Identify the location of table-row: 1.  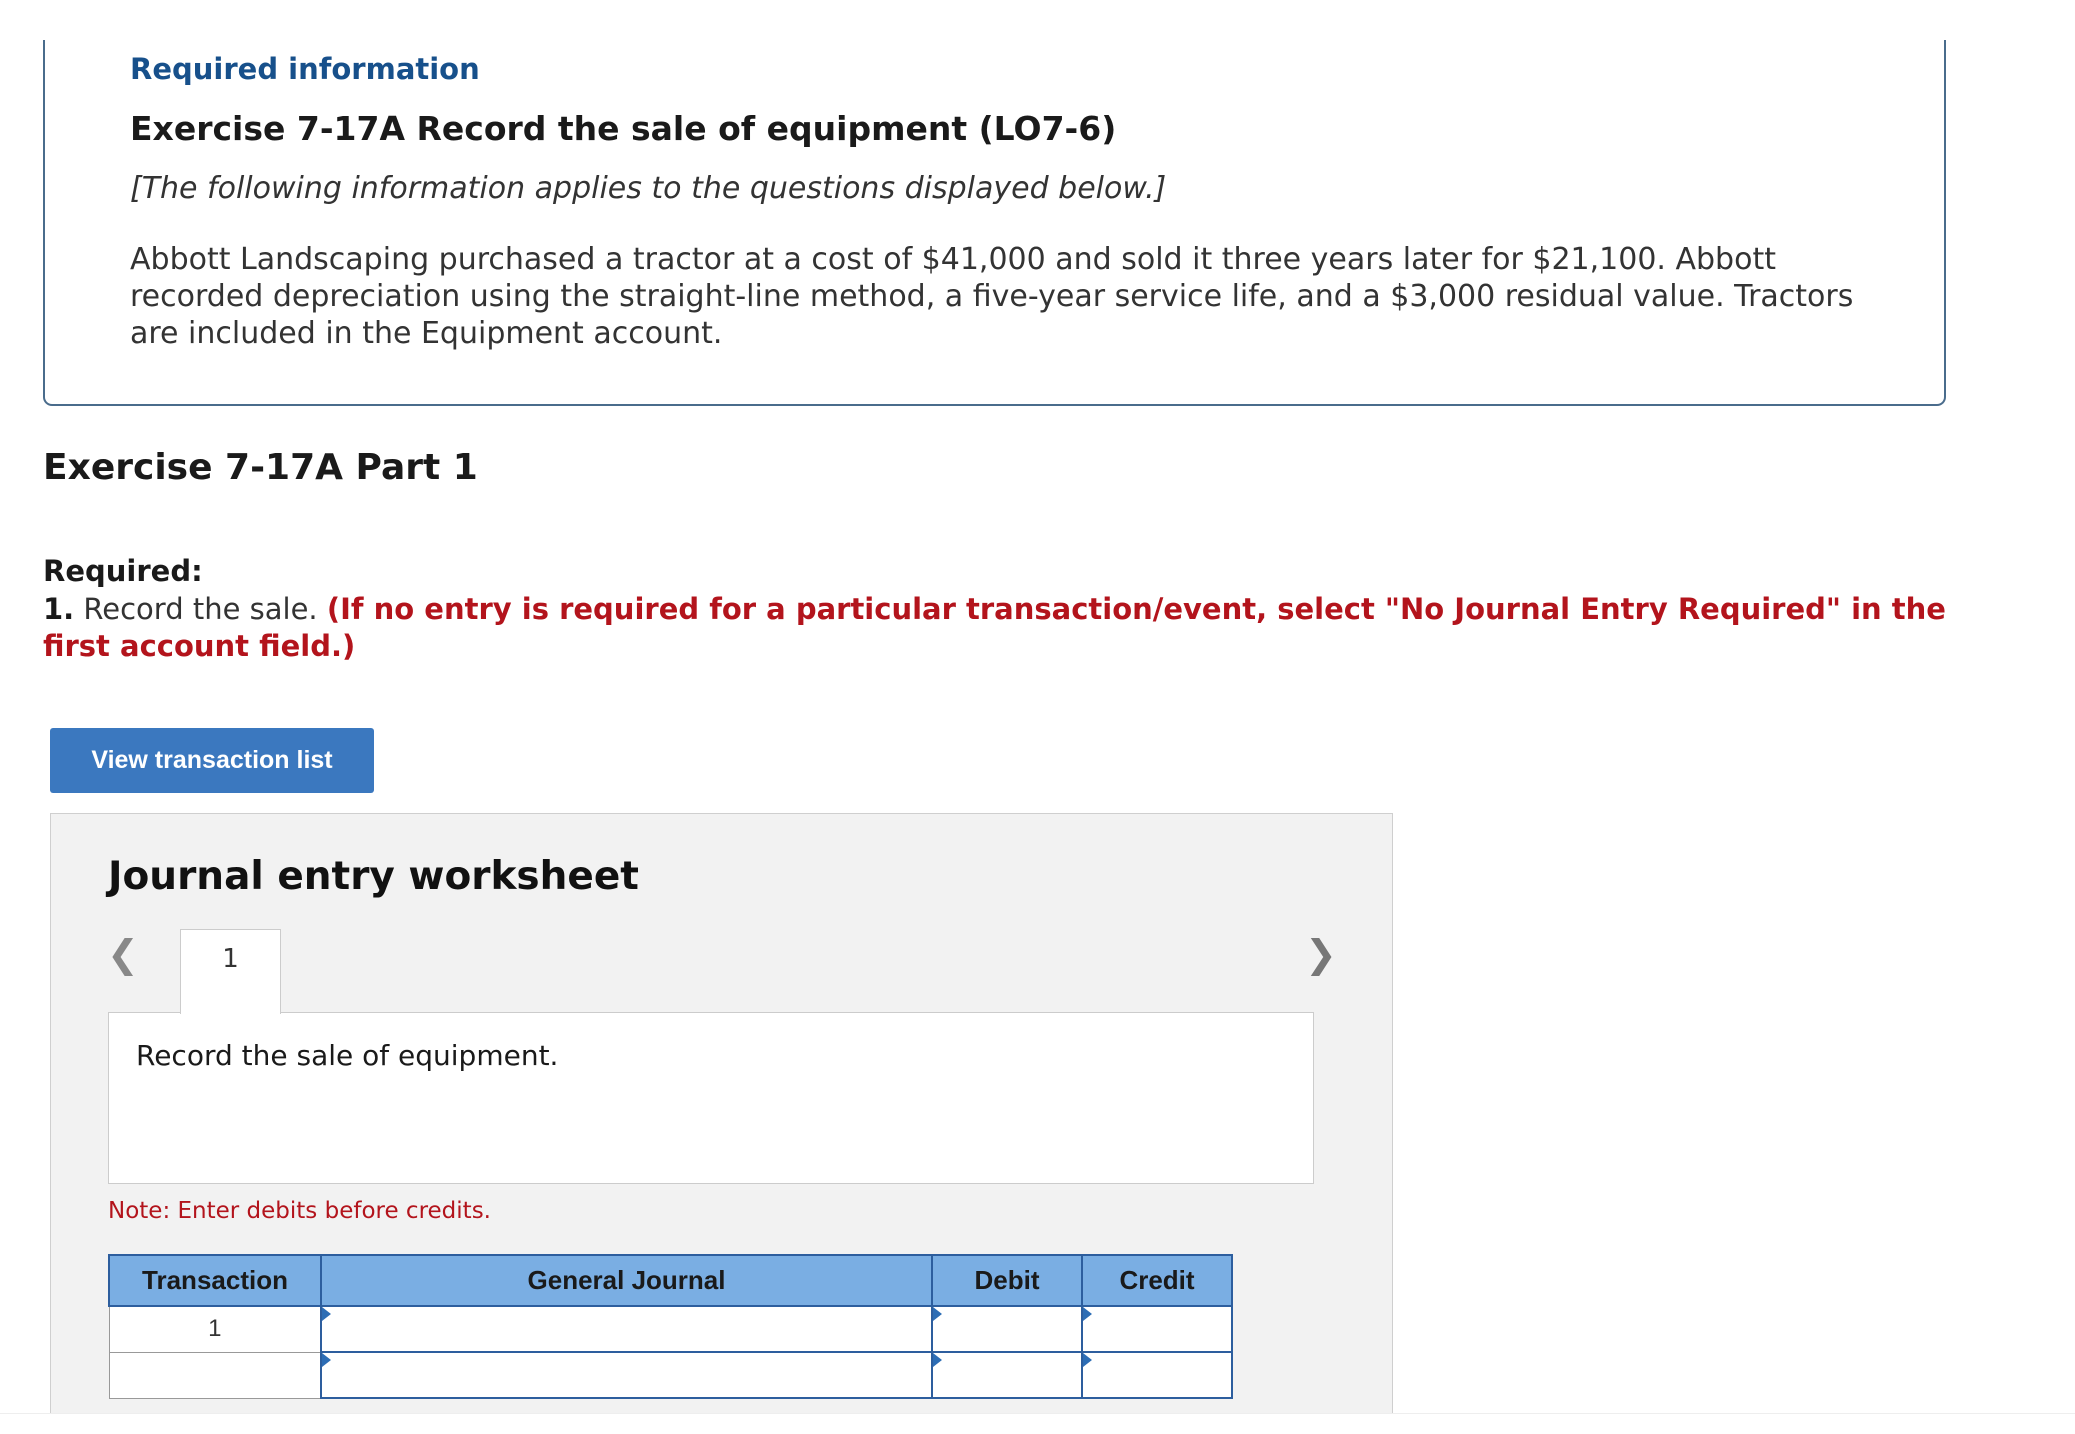
(670, 1329).